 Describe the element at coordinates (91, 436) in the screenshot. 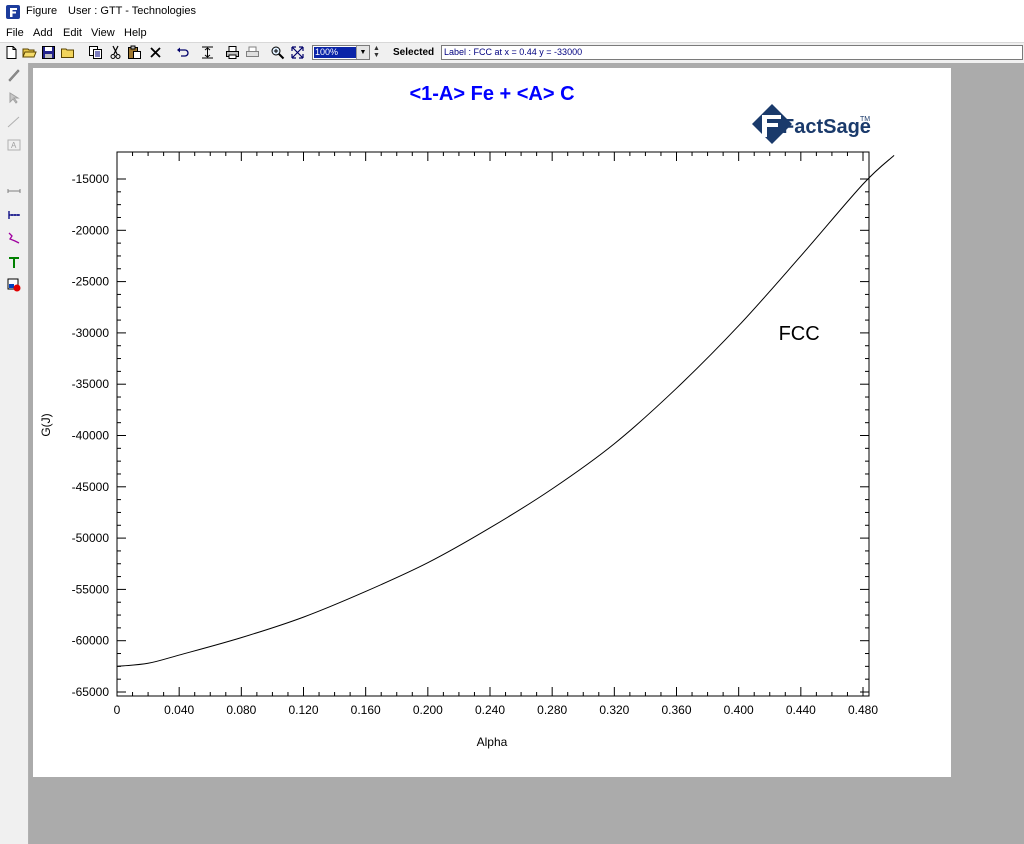

I see `y-tick-label: -40000` at that location.